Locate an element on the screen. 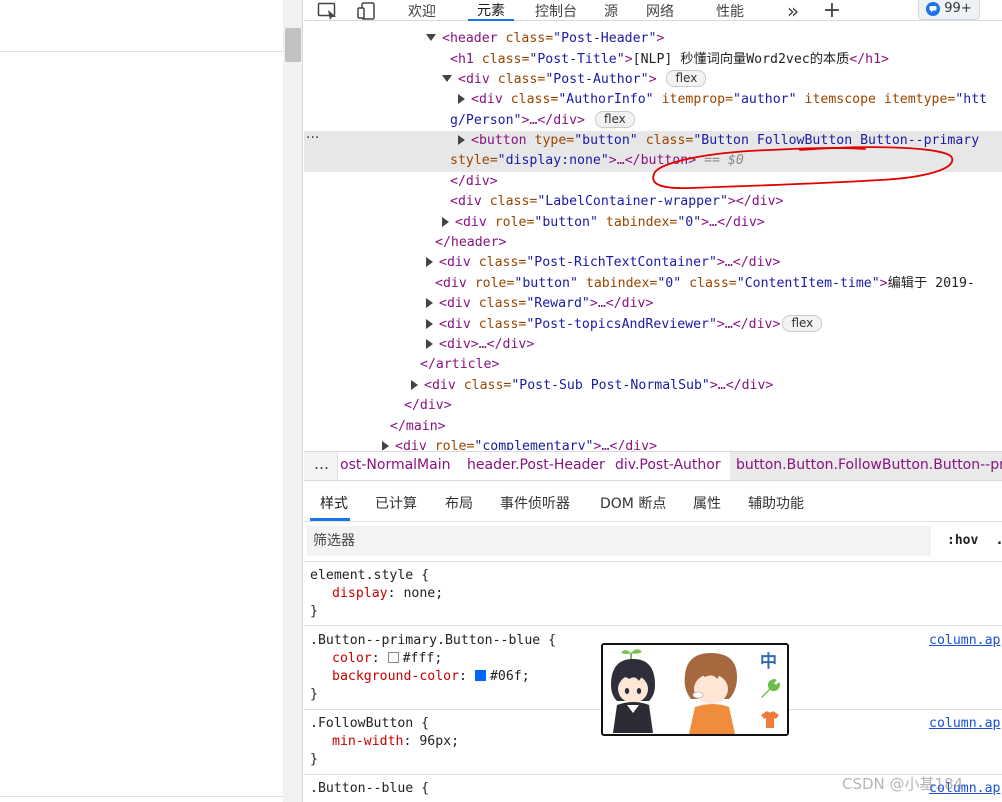  styles-tabbar: 样式 已计算 布局 事件侦听器 DOM 断点 属性 辅助功能 is located at coordinates (653, 502).